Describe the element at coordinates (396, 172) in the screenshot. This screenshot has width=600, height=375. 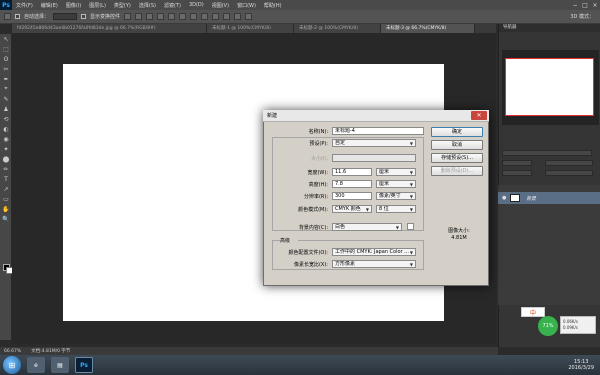
I see `width-unit-dropdown: 厘米 ▼` at that location.